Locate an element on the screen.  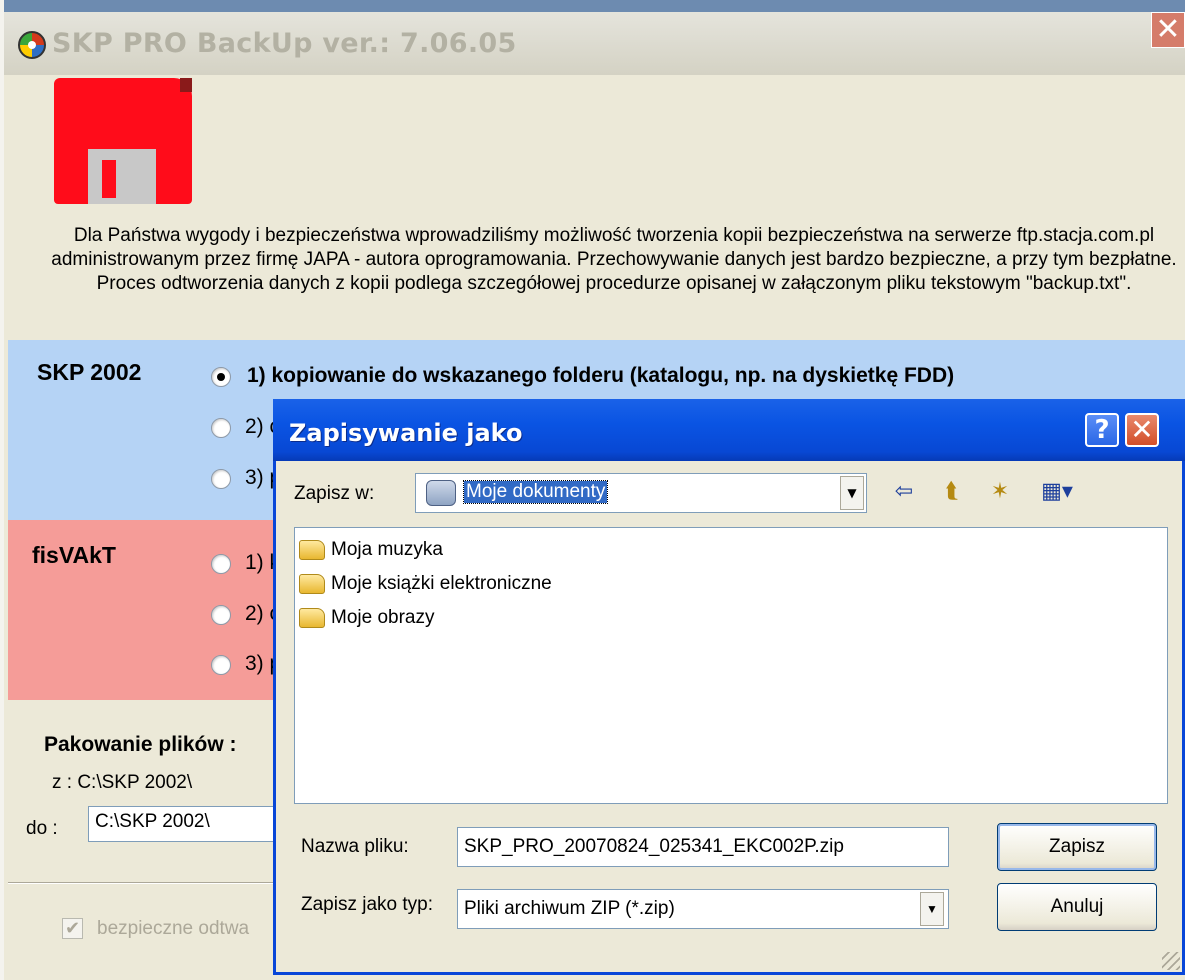
save-in-value: Moje dokumenty is located at coordinates (535, 492).